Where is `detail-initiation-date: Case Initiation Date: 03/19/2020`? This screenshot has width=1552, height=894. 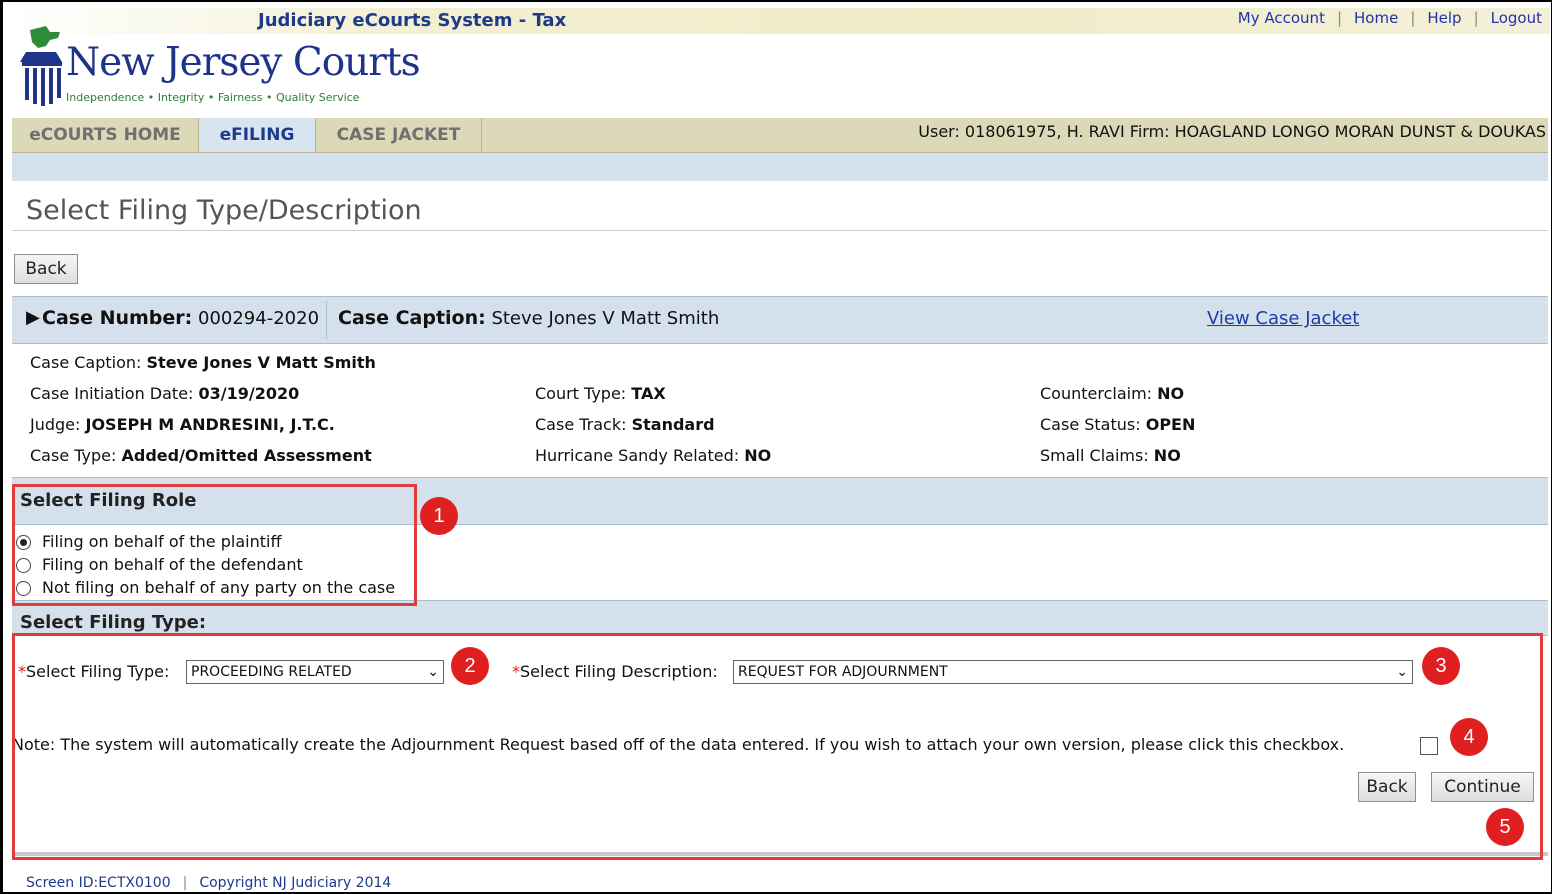 detail-initiation-date: Case Initiation Date: 03/19/2020 is located at coordinates (164, 393).